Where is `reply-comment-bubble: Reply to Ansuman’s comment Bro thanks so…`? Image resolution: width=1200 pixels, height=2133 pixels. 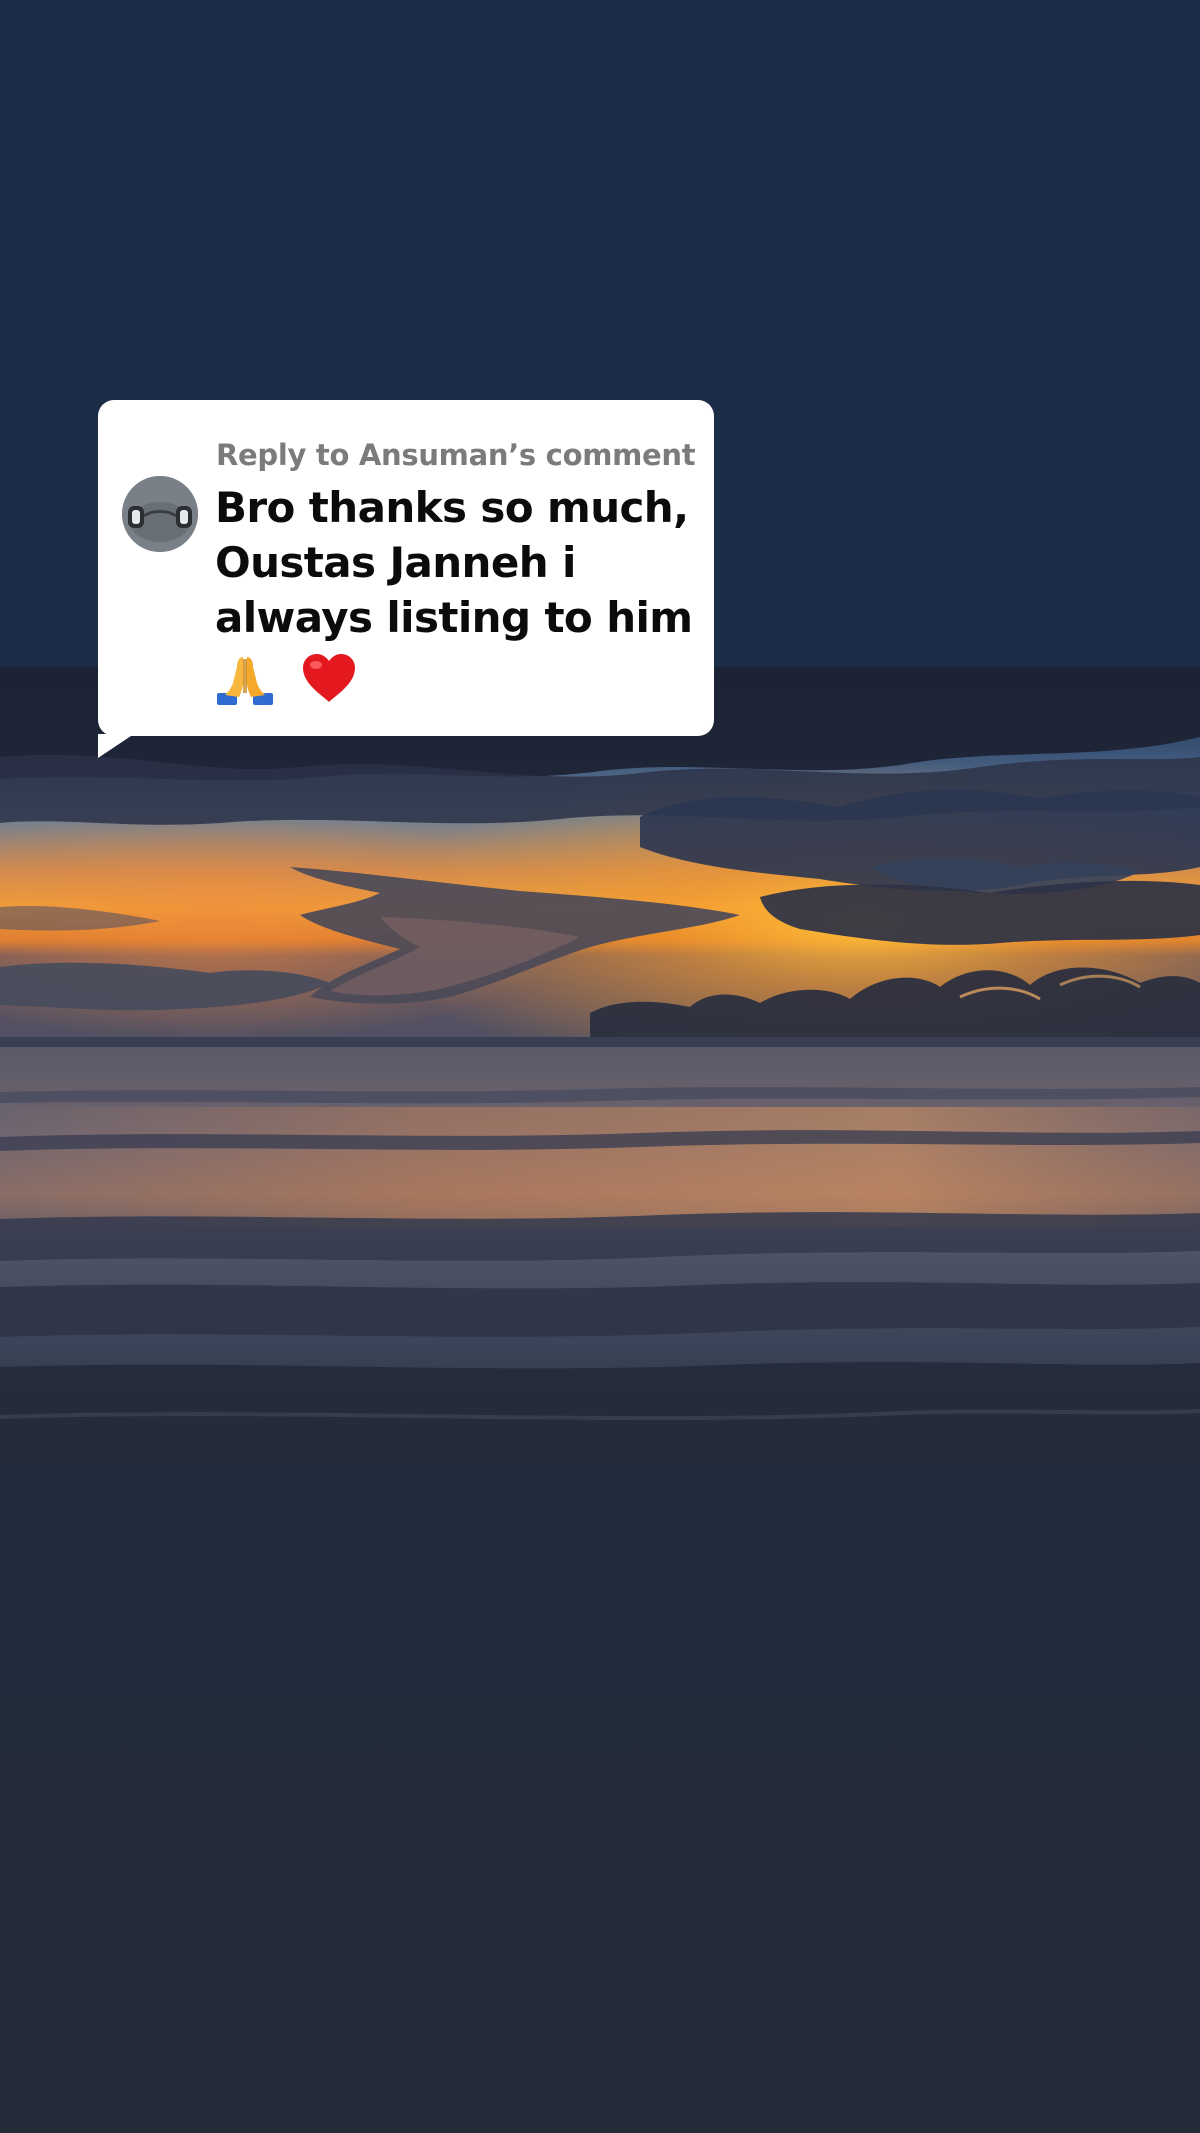 reply-comment-bubble: Reply to Ansuman’s comment Bro thanks so… is located at coordinates (406, 579).